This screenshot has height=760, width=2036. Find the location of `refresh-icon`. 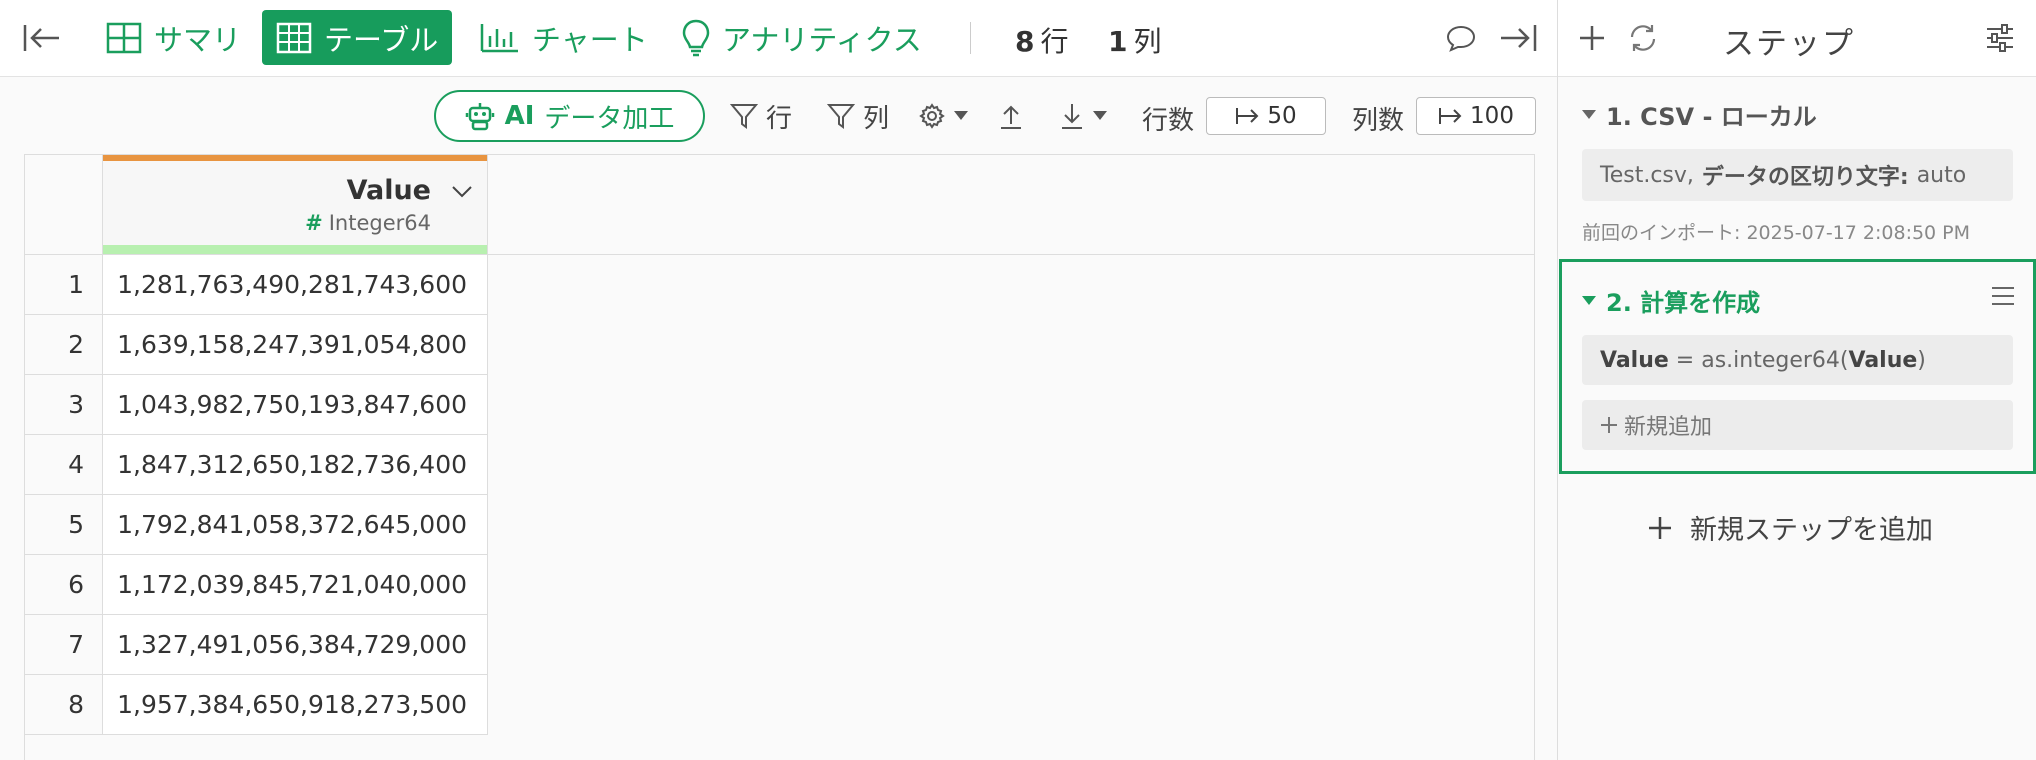

refresh-icon is located at coordinates (1643, 38).